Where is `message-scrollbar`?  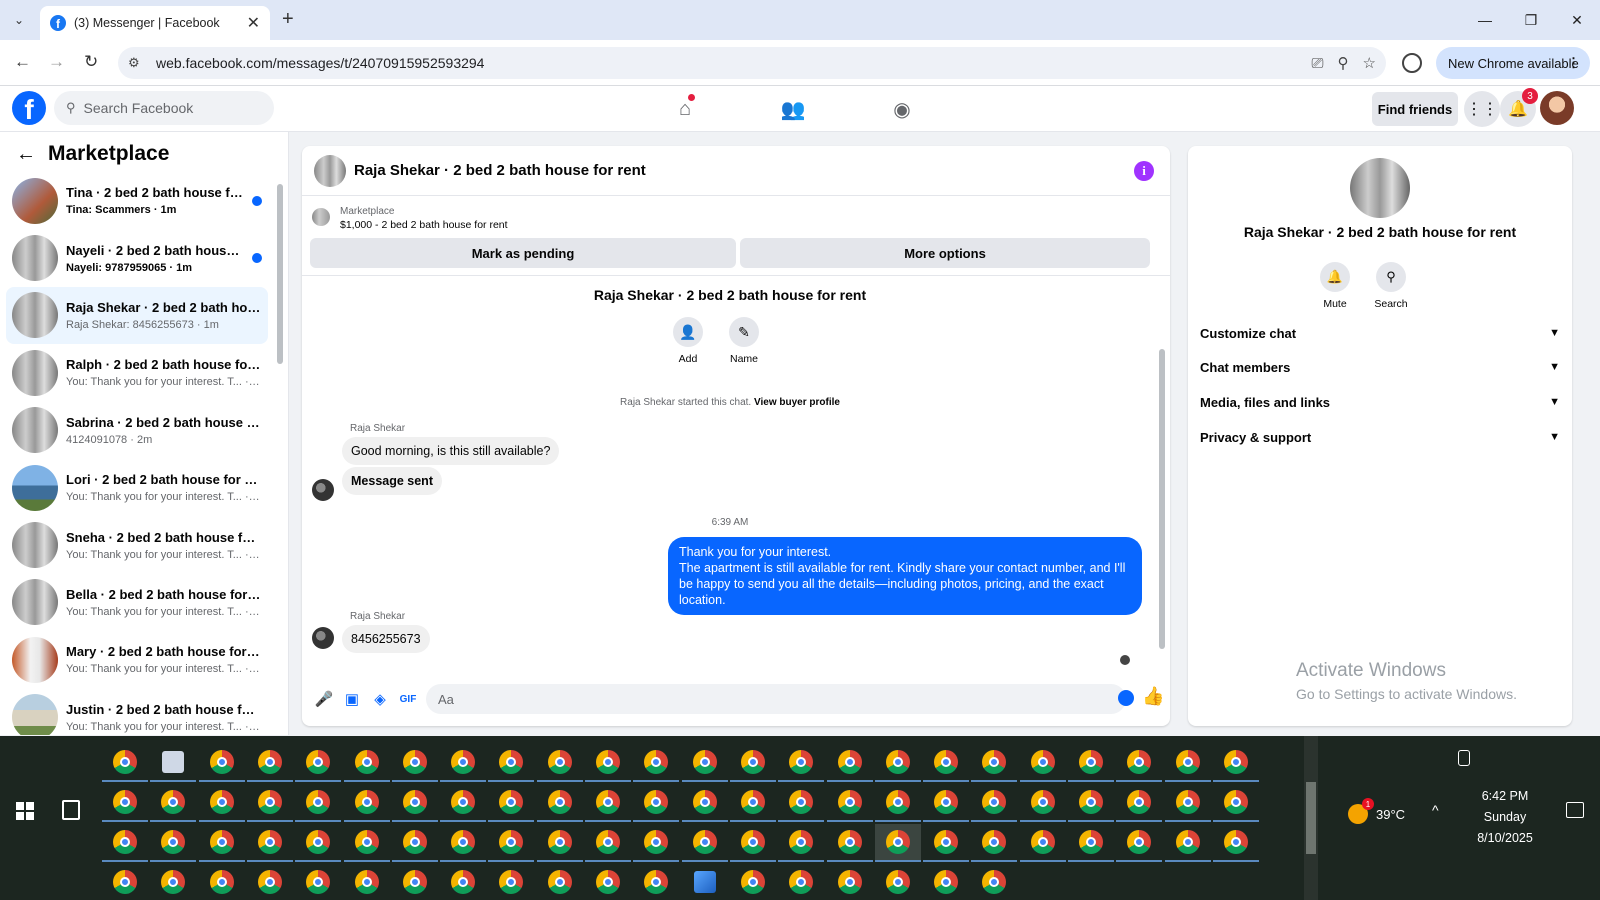
message-scrollbar is located at coordinates (1162, 473).